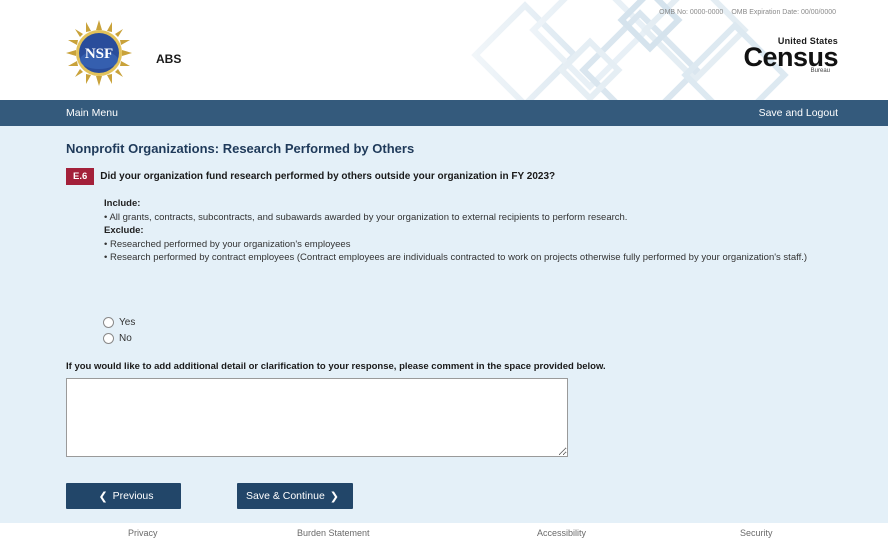 This screenshot has height=539, width=888. Describe the element at coordinates (122, 203) in the screenshot. I see `include-label: Include:` at that location.